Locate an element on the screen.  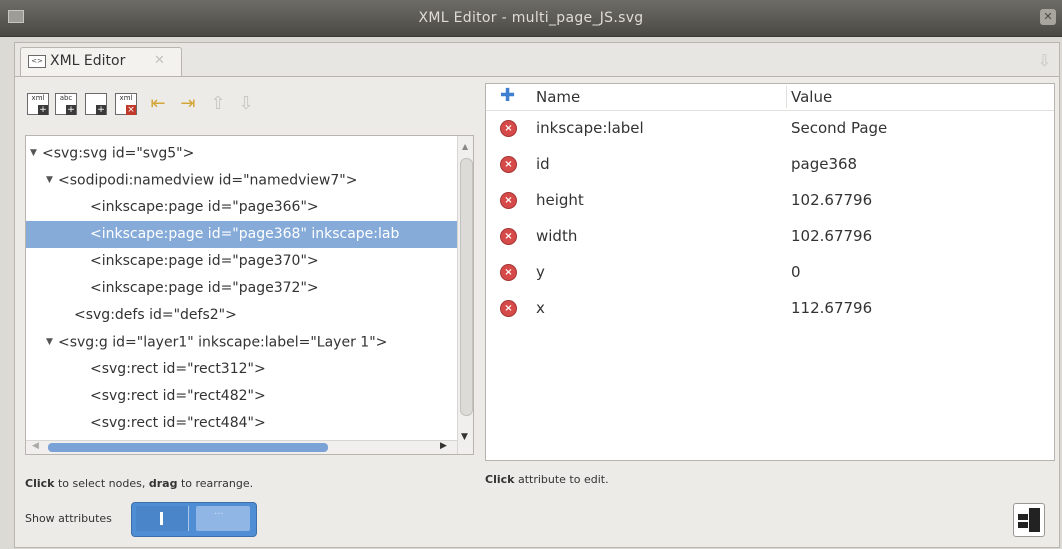
lower-node-button: ⇩ is located at coordinates (246, 104).